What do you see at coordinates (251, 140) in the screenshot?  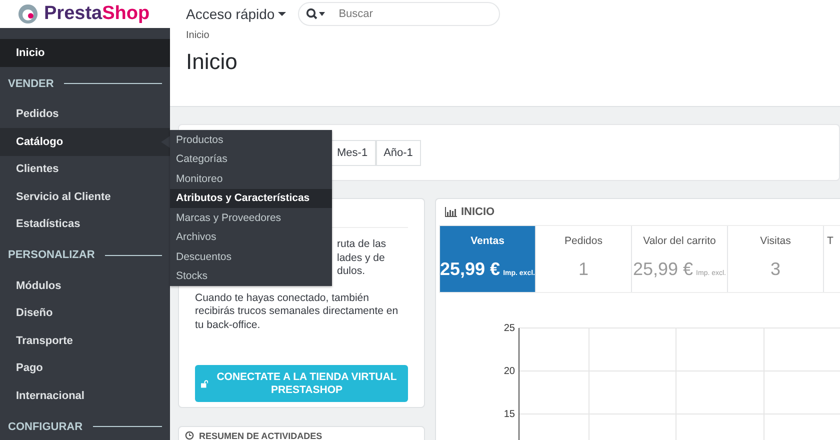 I see `submenu-item: Productos` at bounding box center [251, 140].